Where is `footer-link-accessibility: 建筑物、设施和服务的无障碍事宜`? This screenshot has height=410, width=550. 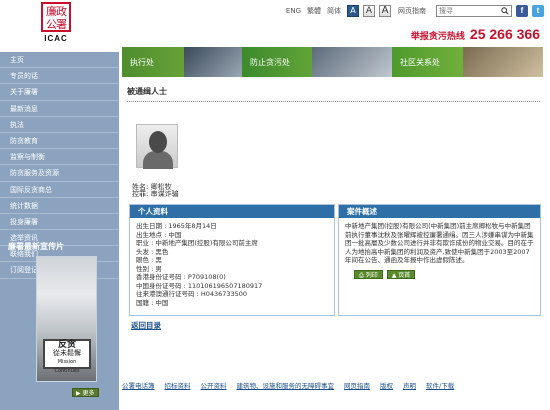
footer-link-accessibility: 建筑物、设施和服务的无障碍事宜 is located at coordinates (286, 386).